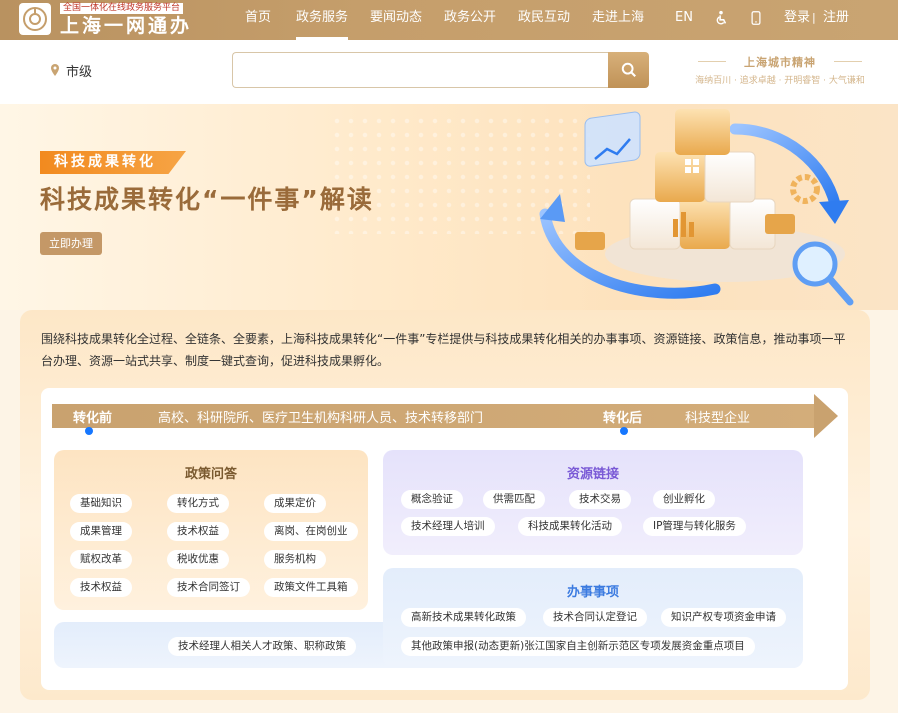 Image resolution: width=898 pixels, height=713 pixels. Describe the element at coordinates (35, 19) in the screenshot. I see `site-logo-icon` at that location.